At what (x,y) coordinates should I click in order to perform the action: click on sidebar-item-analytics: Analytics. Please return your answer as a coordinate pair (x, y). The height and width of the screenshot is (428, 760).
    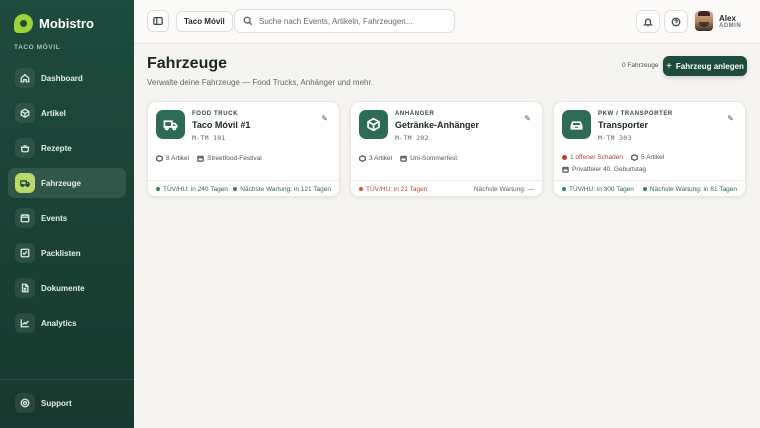
    Looking at the image, I should click on (67, 323).